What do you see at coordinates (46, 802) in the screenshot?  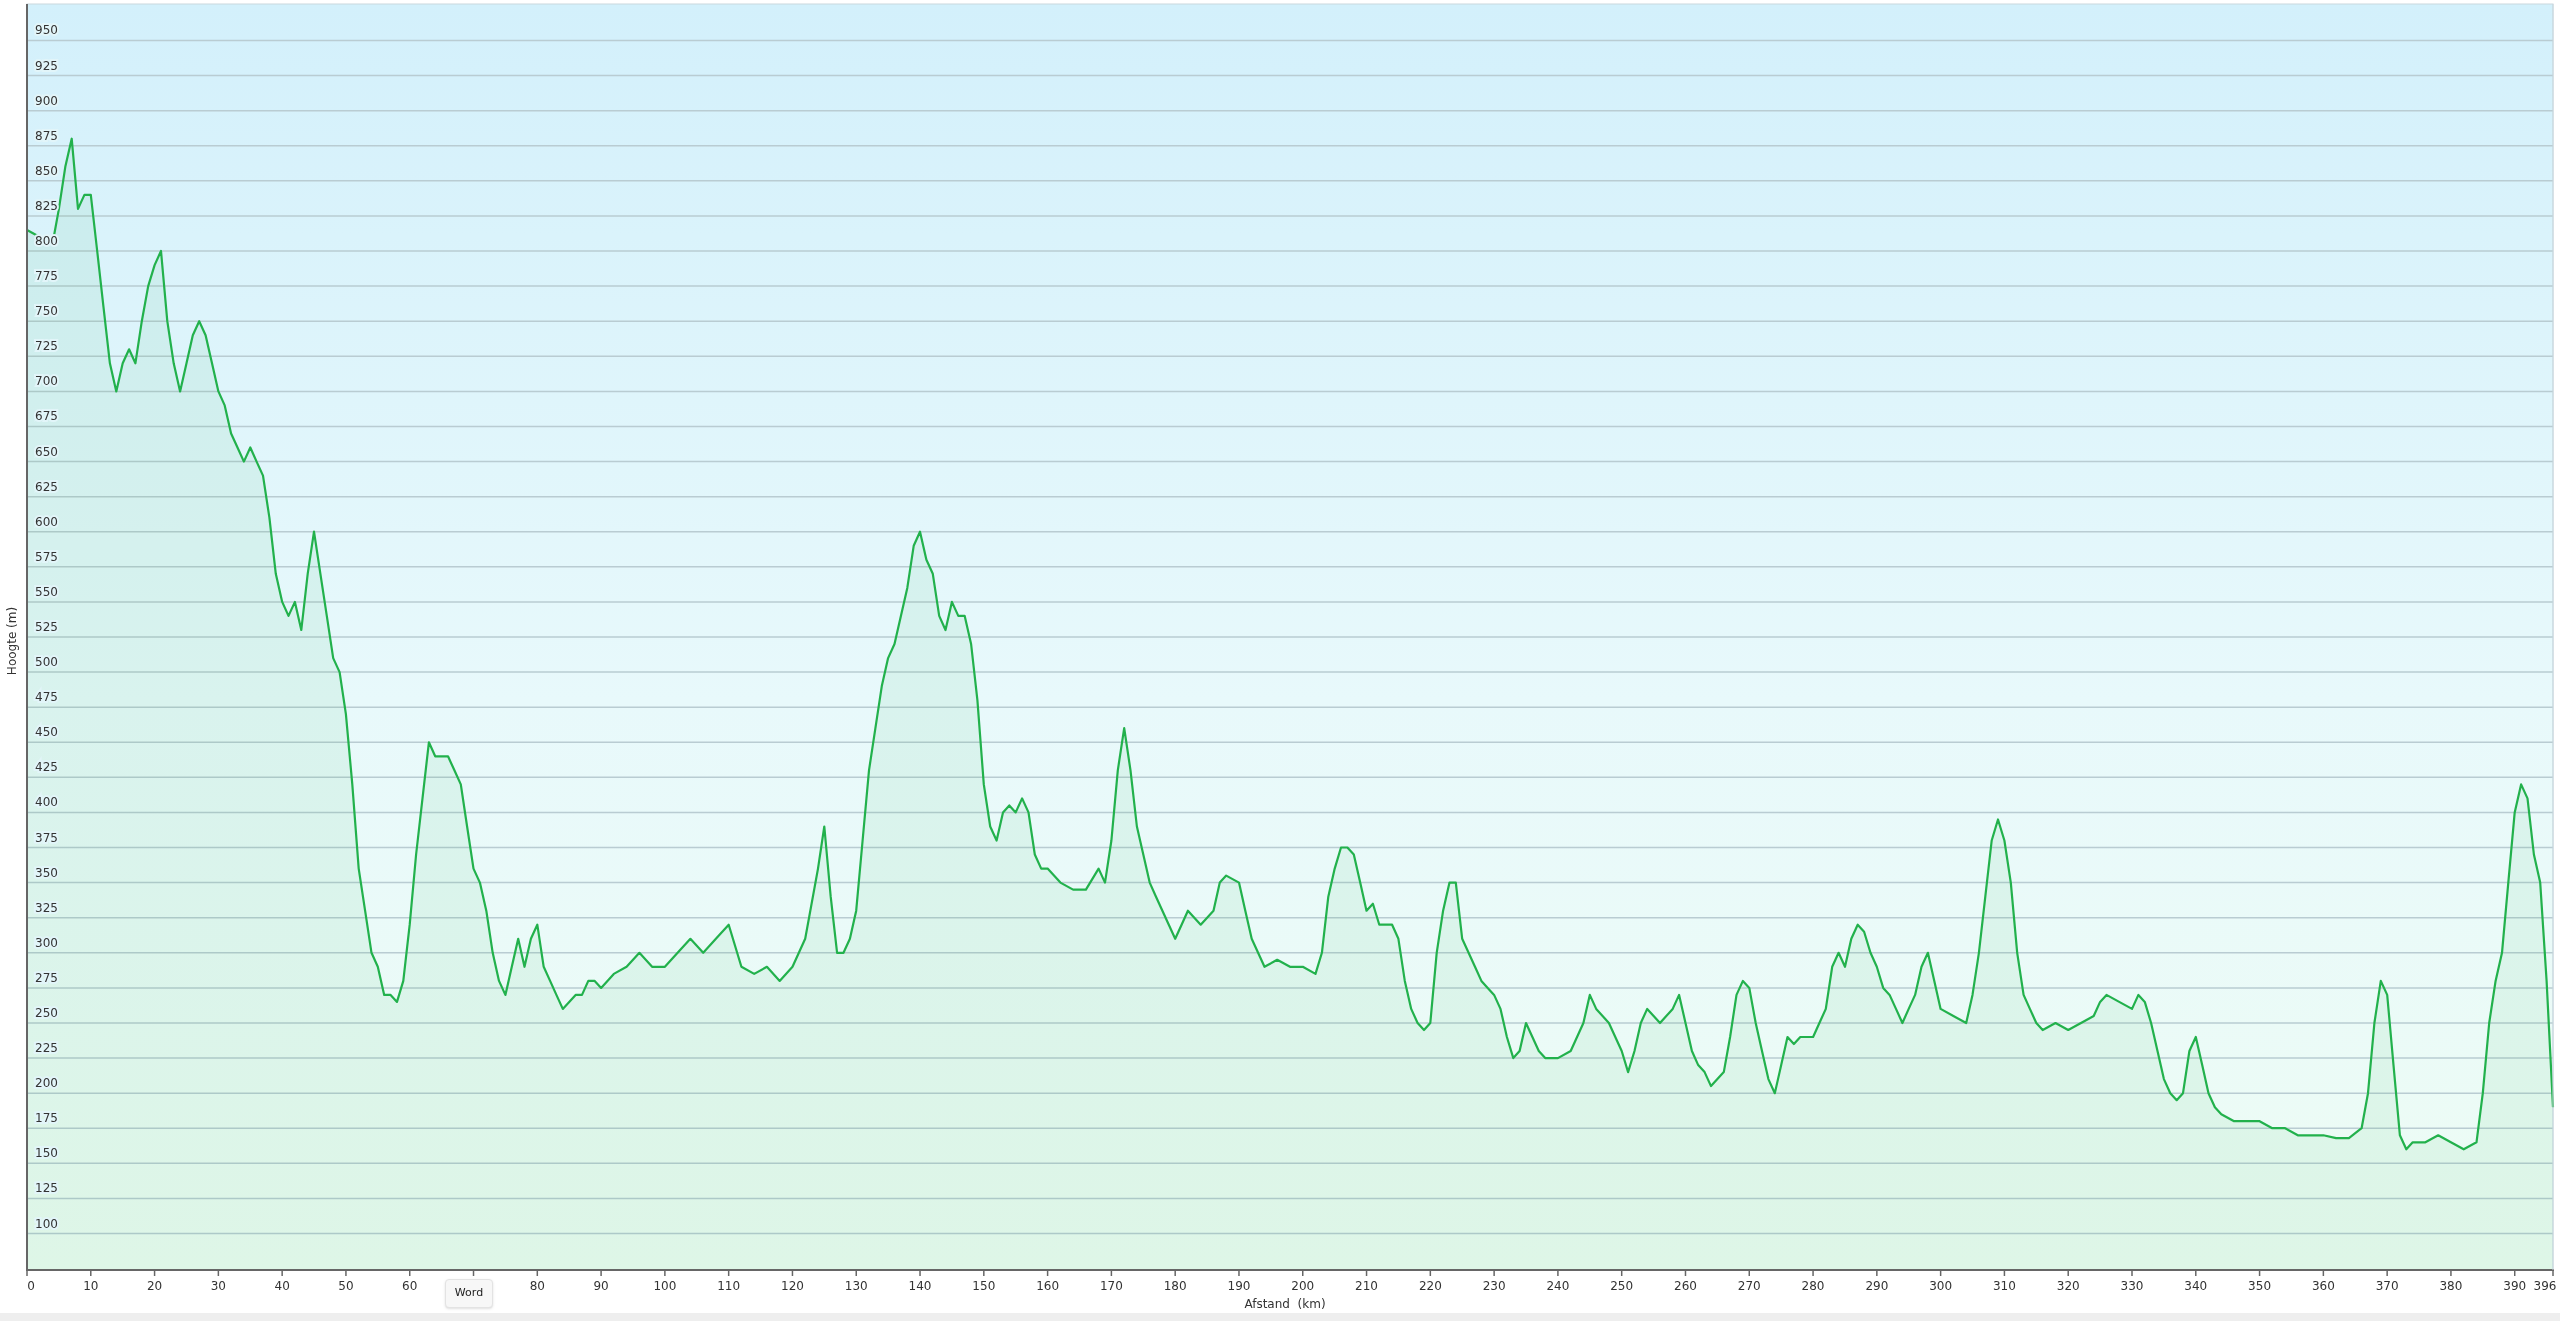 I see `y-tick-label: 400` at bounding box center [46, 802].